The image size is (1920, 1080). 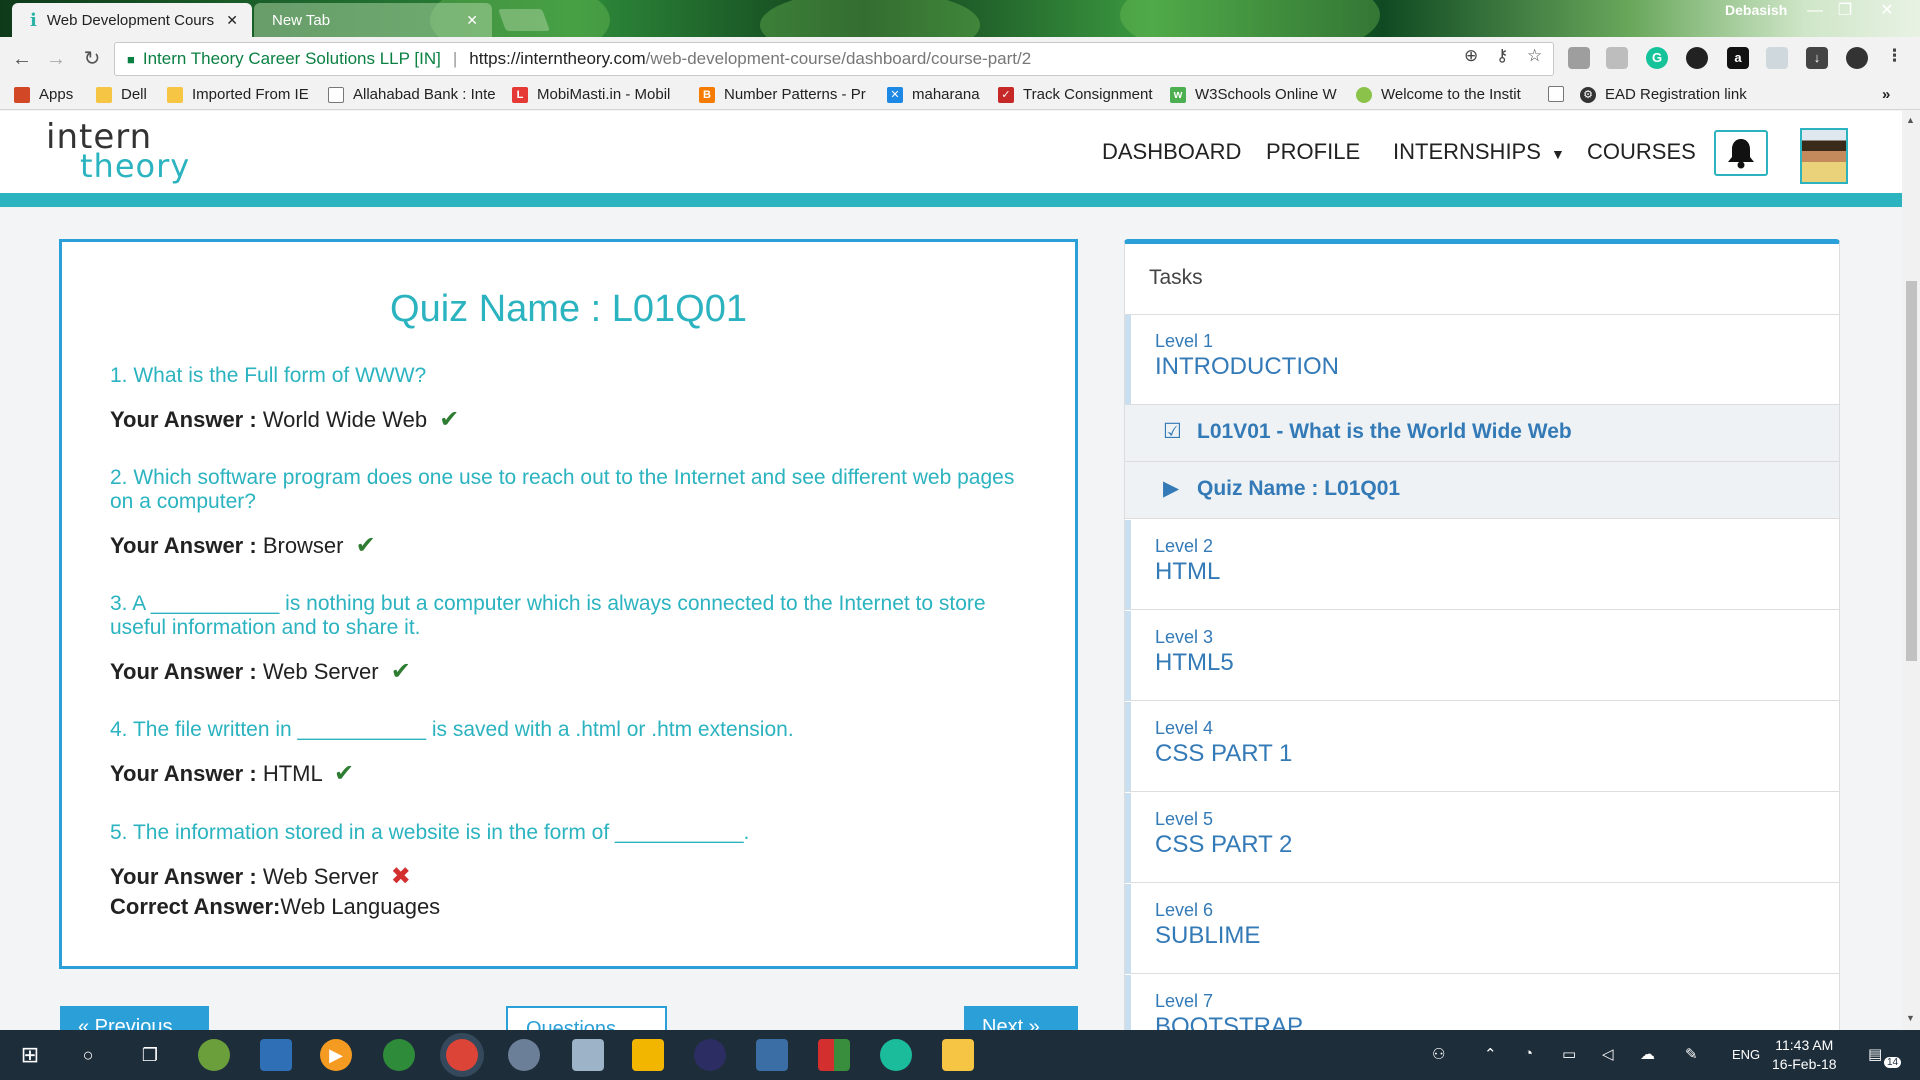 What do you see at coordinates (1875, 1054) in the screenshot?
I see `action-center-icon: ▤` at bounding box center [1875, 1054].